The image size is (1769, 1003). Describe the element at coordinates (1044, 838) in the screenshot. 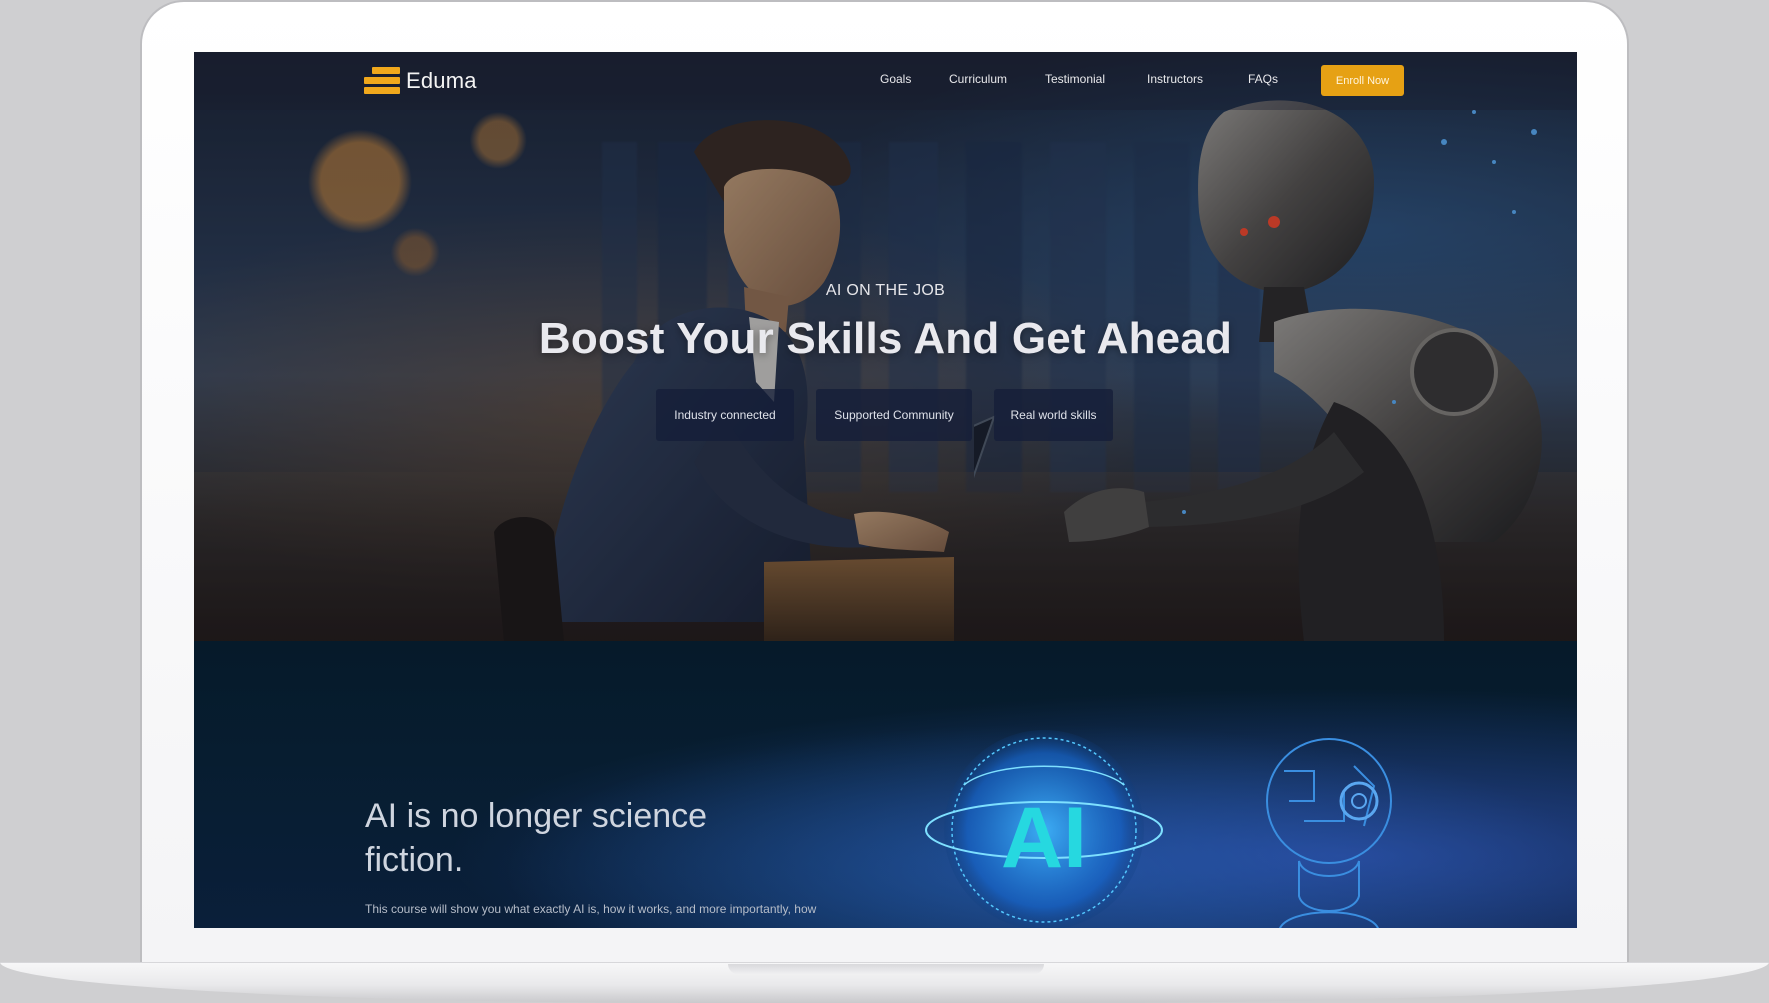

I see `svg-text: AI` at that location.